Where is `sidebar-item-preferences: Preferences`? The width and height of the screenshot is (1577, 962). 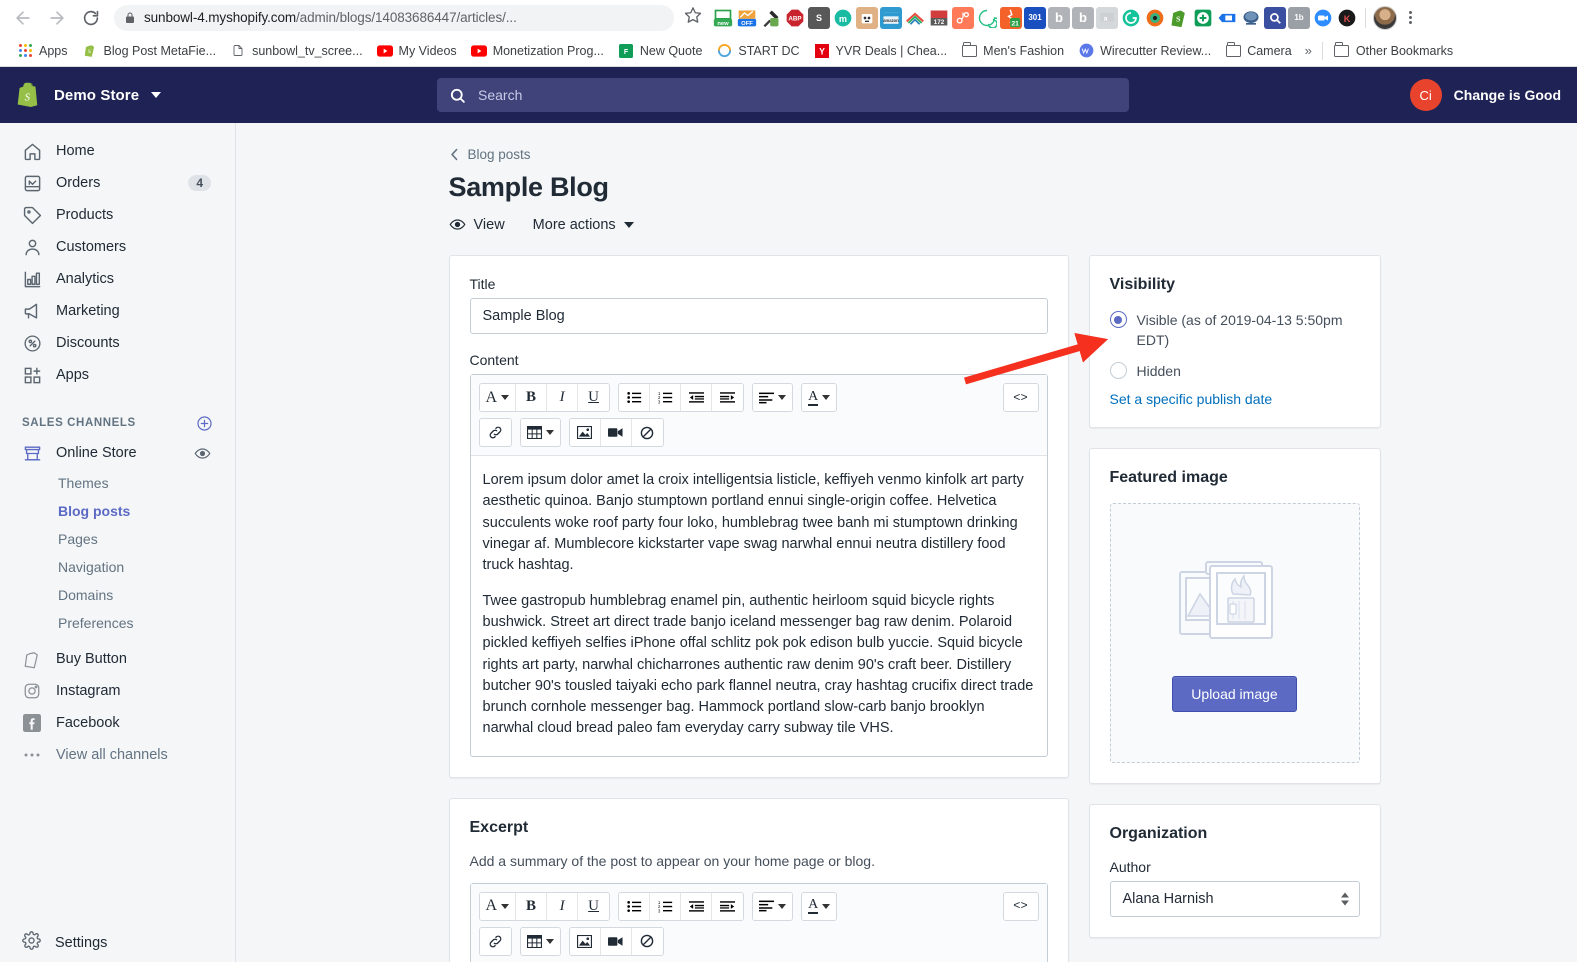 sidebar-item-preferences: Preferences is located at coordinates (117, 623).